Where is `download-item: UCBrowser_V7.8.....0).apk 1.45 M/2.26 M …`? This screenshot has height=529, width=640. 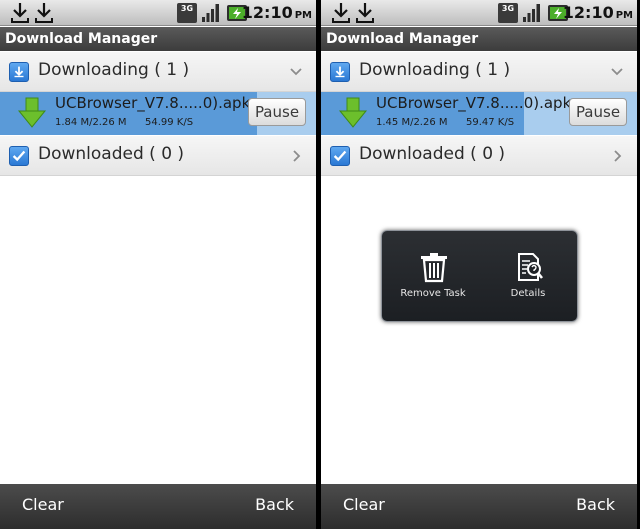 download-item: UCBrowser_V7.8.....0).apk 1.45 M/2.26 M … is located at coordinates (479, 113).